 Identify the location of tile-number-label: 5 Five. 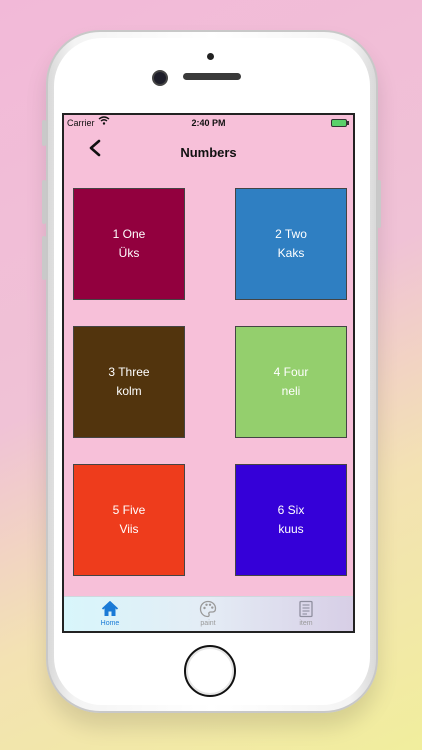
(129, 510).